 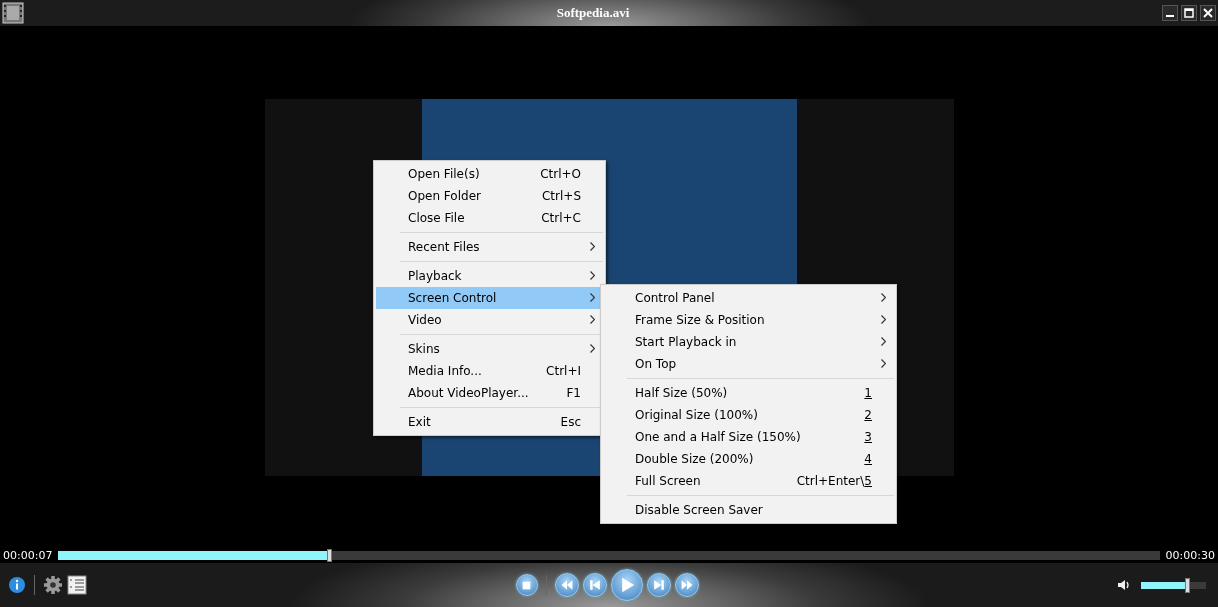 What do you see at coordinates (748, 342) in the screenshot?
I see `menu-item: Start Playback in` at bounding box center [748, 342].